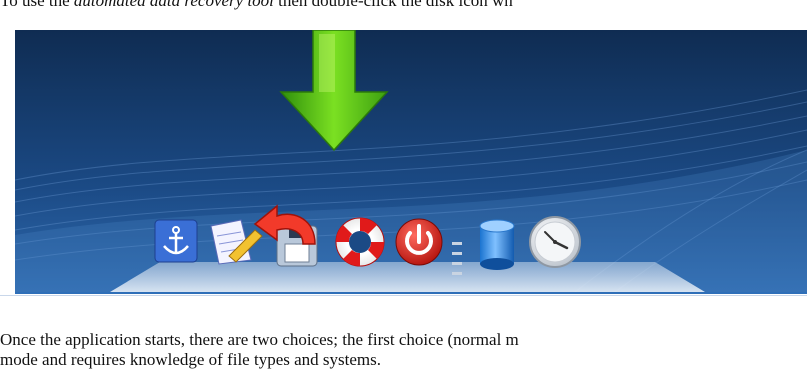 The width and height of the screenshot is (807, 387). What do you see at coordinates (497, 244) in the screenshot?
I see `cylinder-icon` at bounding box center [497, 244].